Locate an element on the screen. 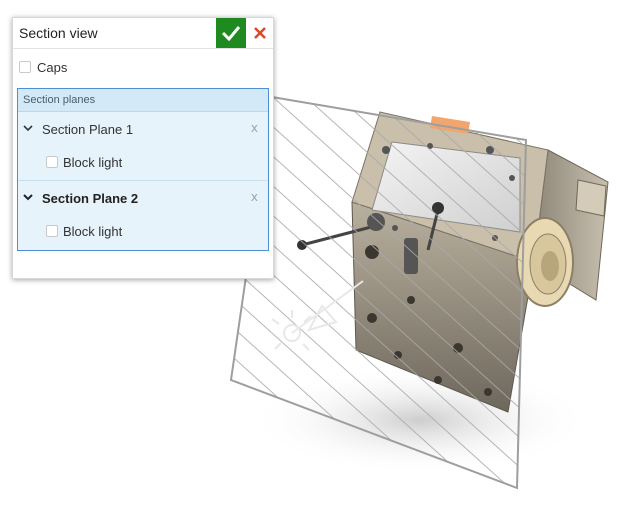  panel-title: Section view is located at coordinates (58, 33).